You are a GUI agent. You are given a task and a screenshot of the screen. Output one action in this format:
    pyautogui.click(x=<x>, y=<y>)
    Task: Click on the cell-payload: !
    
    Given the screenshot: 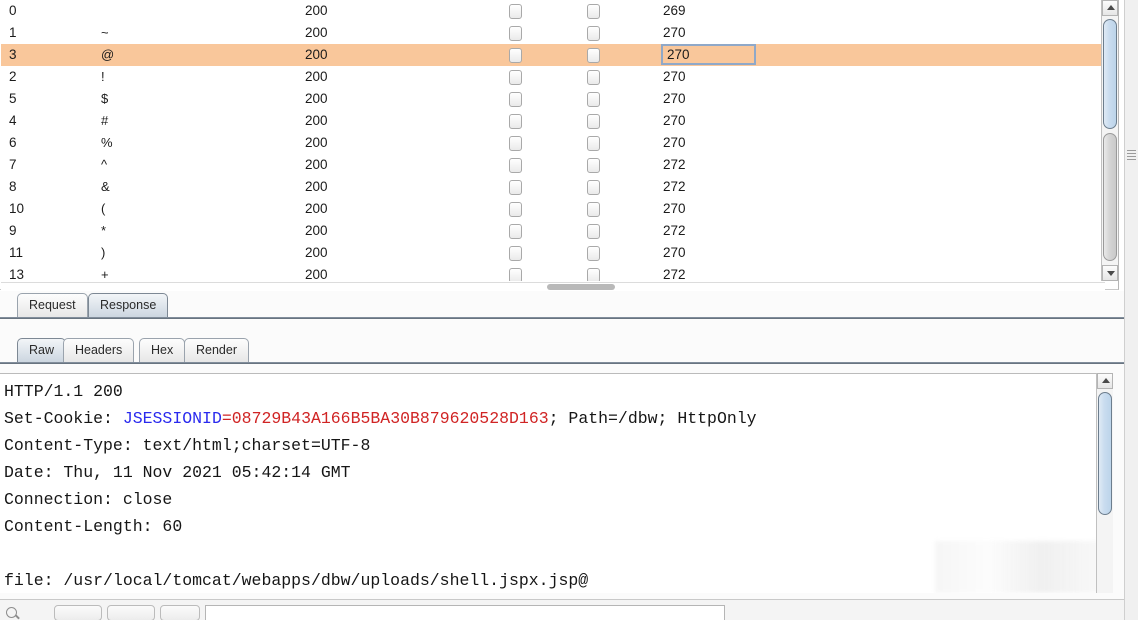 What is the action you would take?
    pyautogui.click(x=201, y=77)
    